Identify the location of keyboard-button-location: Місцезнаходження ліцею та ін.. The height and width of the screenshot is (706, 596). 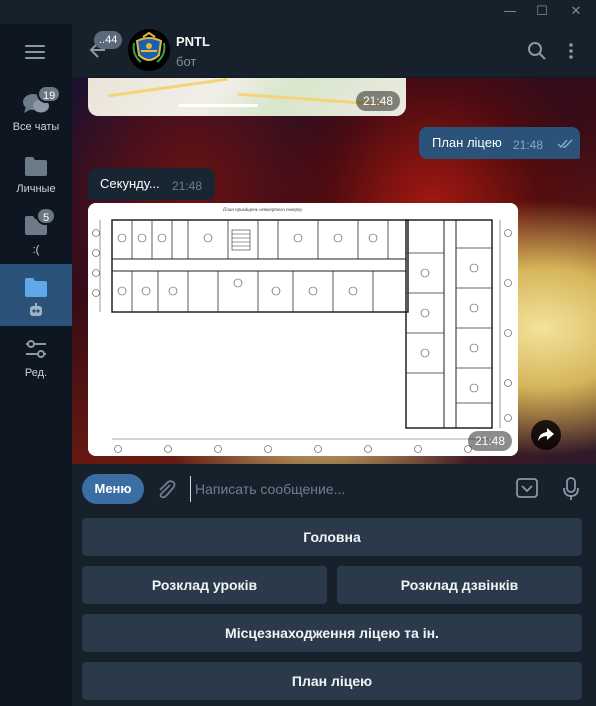
(332, 633).